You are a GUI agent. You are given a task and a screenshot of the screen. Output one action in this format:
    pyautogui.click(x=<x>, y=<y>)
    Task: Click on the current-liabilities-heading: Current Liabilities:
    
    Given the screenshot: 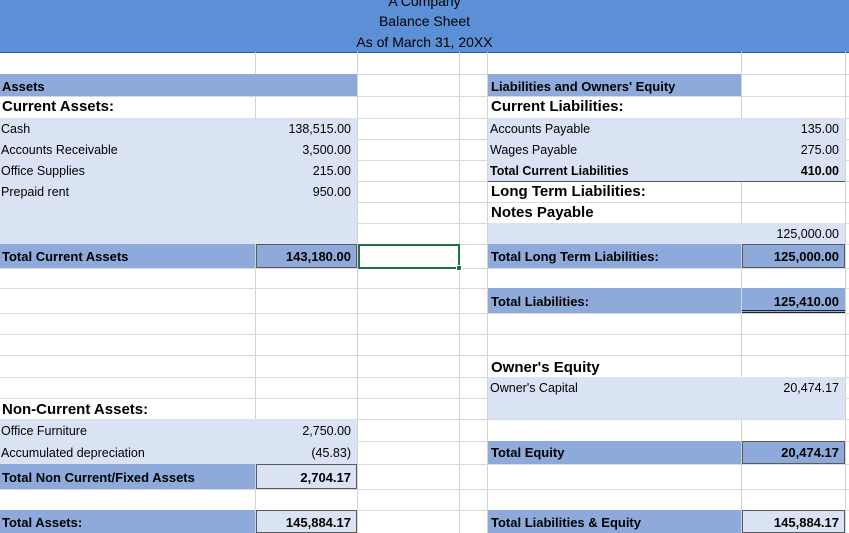 What is the action you would take?
    pyautogui.click(x=557, y=106)
    